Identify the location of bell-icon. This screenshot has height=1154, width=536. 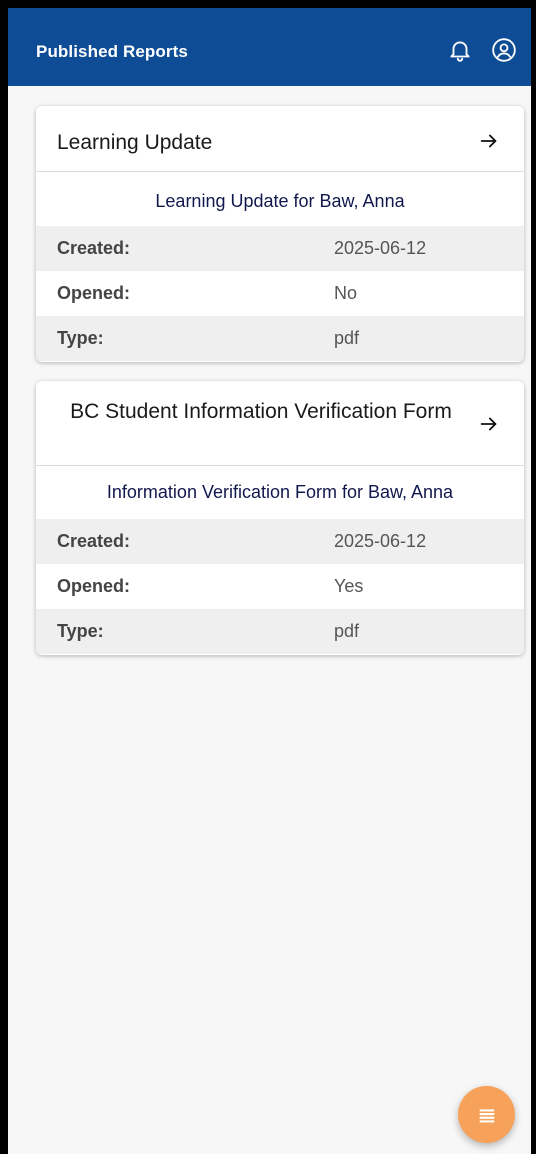
(460, 50).